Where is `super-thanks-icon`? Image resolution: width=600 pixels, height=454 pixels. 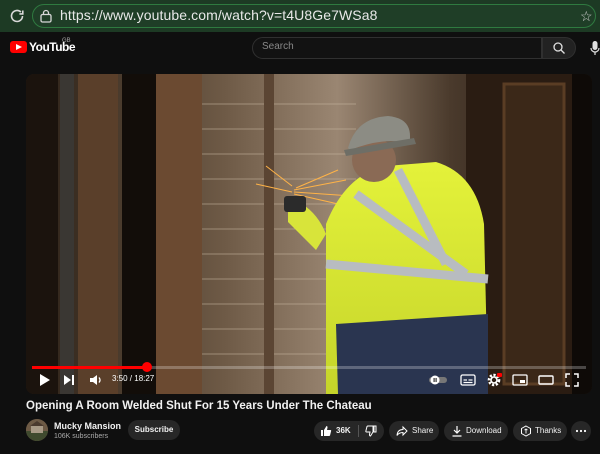
super-thanks-icon is located at coordinates (526, 431).